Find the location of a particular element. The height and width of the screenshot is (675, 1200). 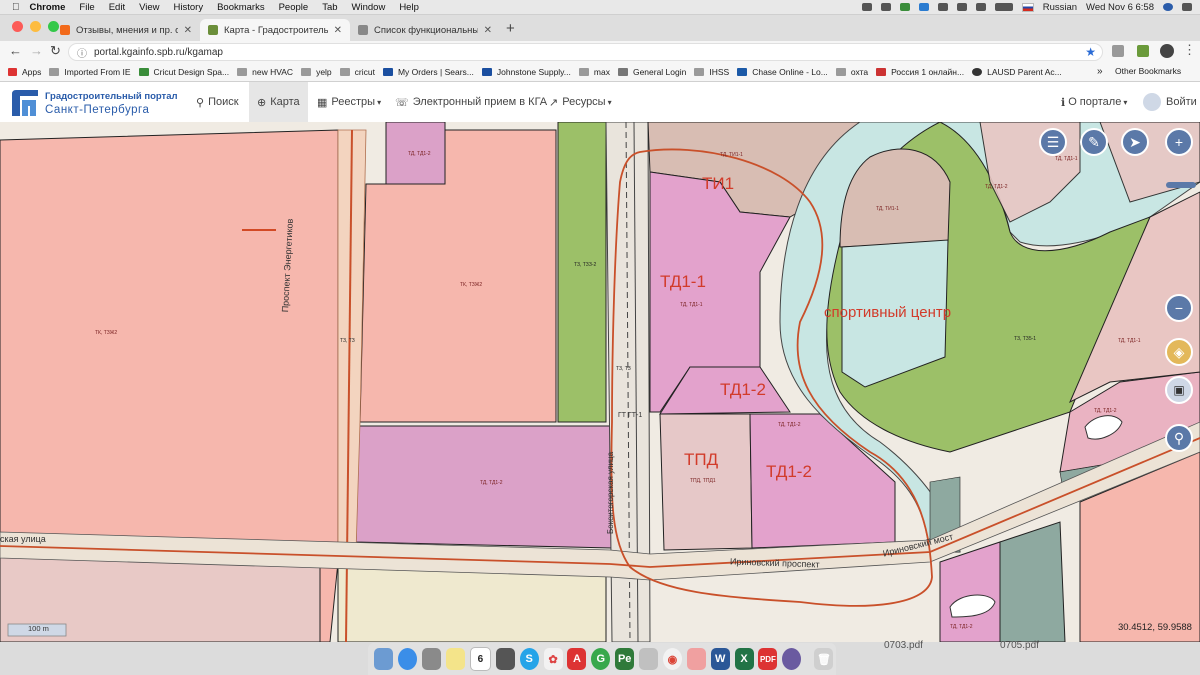

tab-reviews: Отзывы, мнения и пр. о ЖК « ✕ is located at coordinates (126, 30).